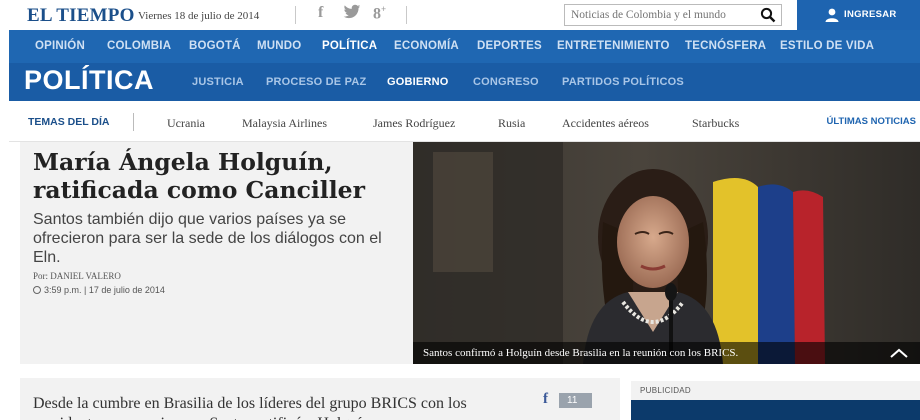 This screenshot has height=420, width=920. I want to click on clock-icon, so click(37, 290).